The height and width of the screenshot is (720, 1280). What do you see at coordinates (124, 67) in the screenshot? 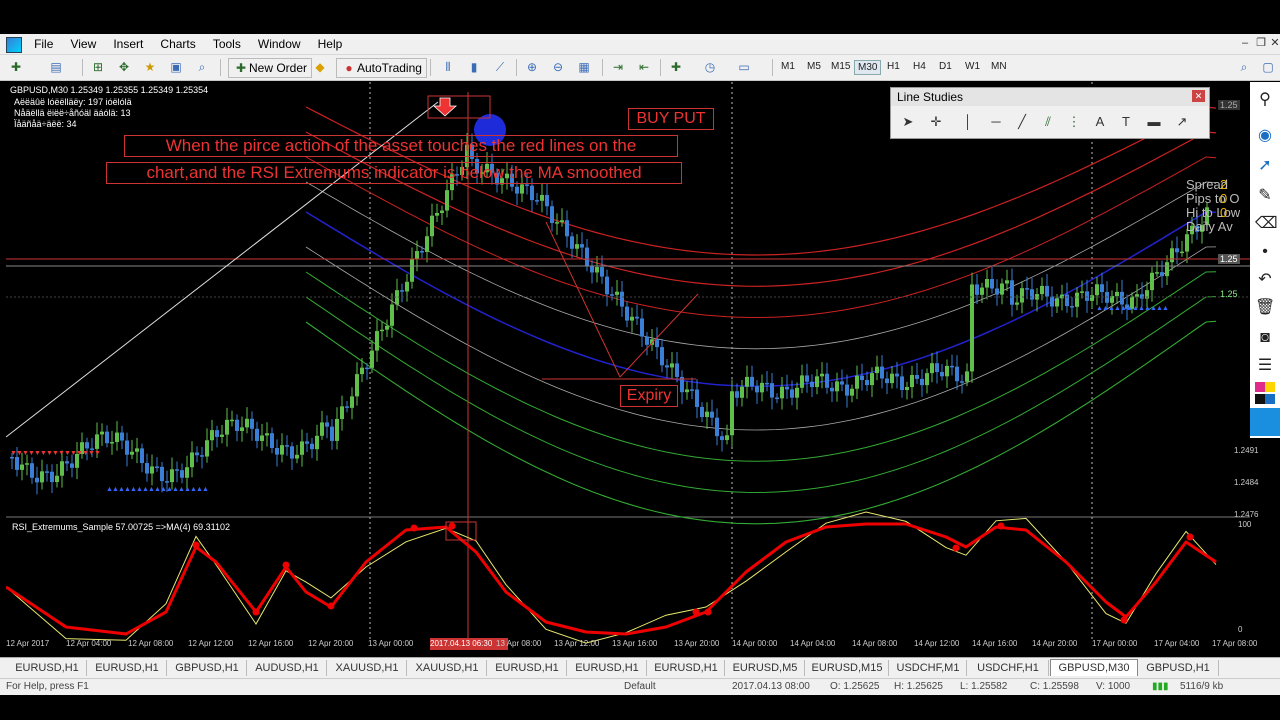
I see `data-window-button: ✥` at bounding box center [124, 67].